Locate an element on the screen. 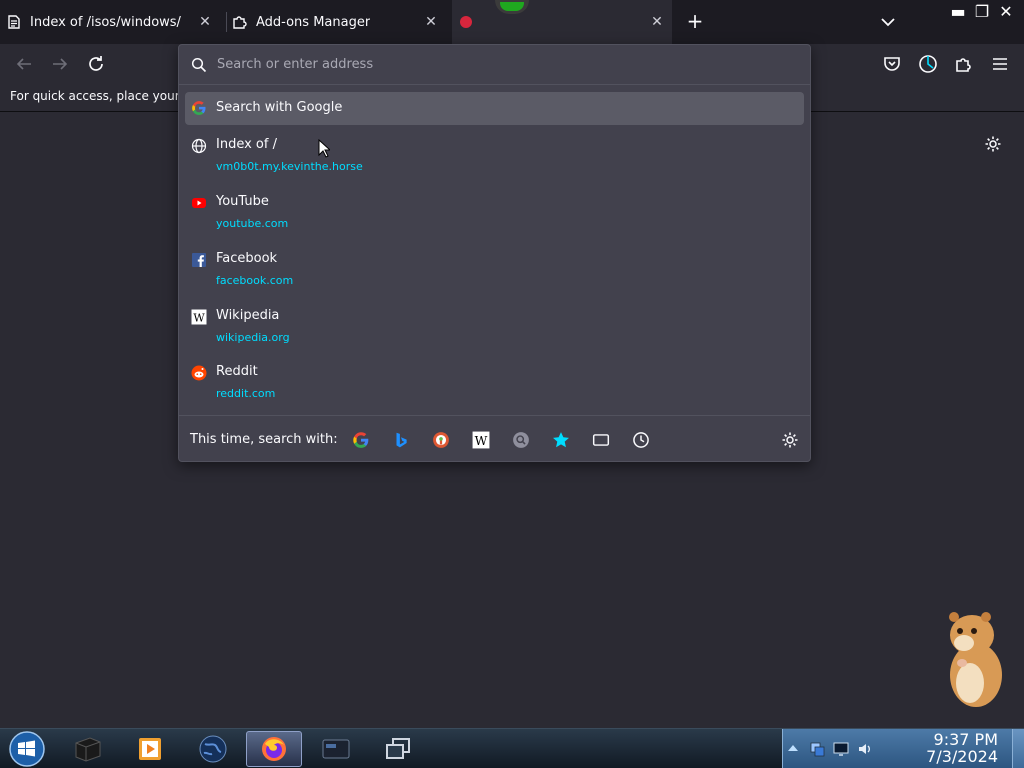 This screenshot has width=1024, height=768. show-desktop-button is located at coordinates (1018, 748).